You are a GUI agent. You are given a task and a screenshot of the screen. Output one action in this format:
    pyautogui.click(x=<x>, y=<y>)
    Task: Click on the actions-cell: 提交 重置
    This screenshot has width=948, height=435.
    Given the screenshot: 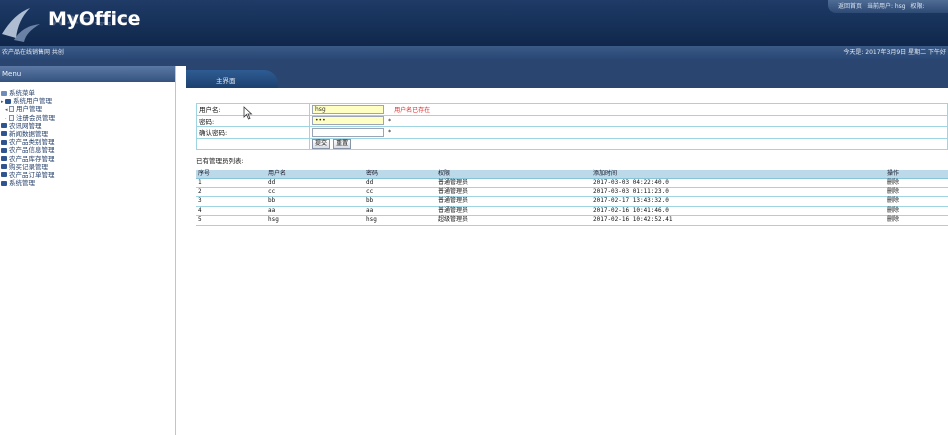 What is the action you would take?
    pyautogui.click(x=628, y=143)
    